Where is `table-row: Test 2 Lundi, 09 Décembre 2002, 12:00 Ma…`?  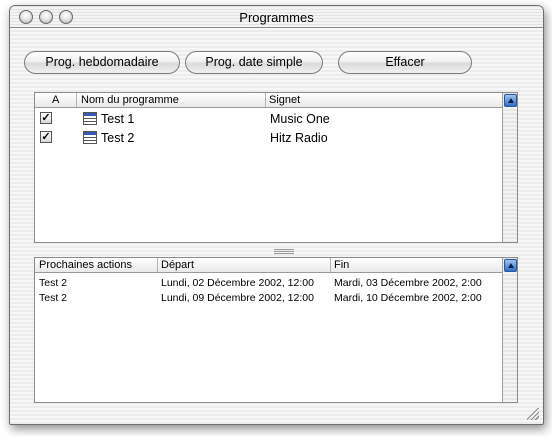
table-row: Test 2 Lundi, 09 Décembre 2002, 12:00 Ma… is located at coordinates (268, 297).